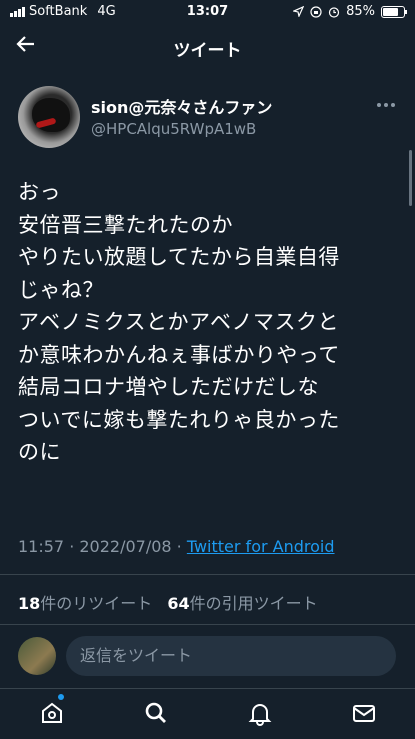  Describe the element at coordinates (261, 546) in the screenshot. I see `tweet-source-link: Twitter for Android` at that location.